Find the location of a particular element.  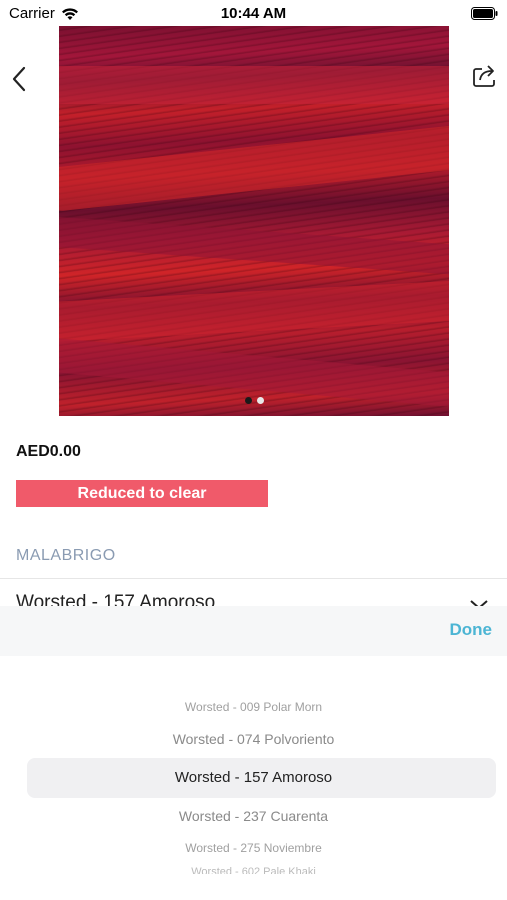

image-page-indicator is located at coordinates (254, 400).